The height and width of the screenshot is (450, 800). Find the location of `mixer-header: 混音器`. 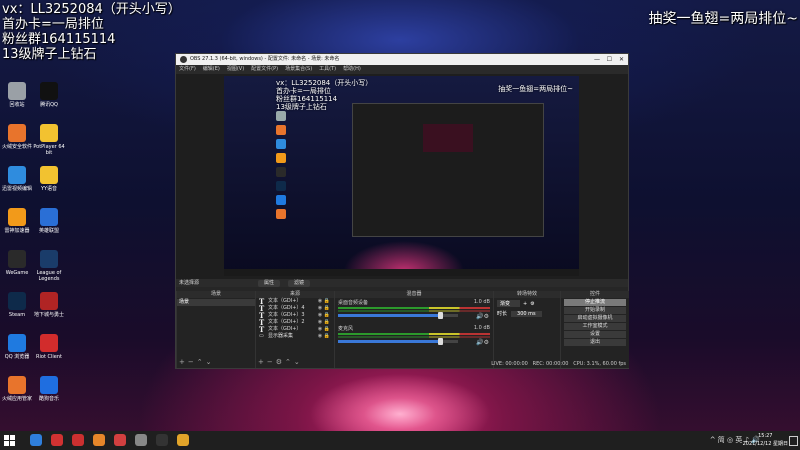

mixer-header: 混音器 is located at coordinates (414, 294).